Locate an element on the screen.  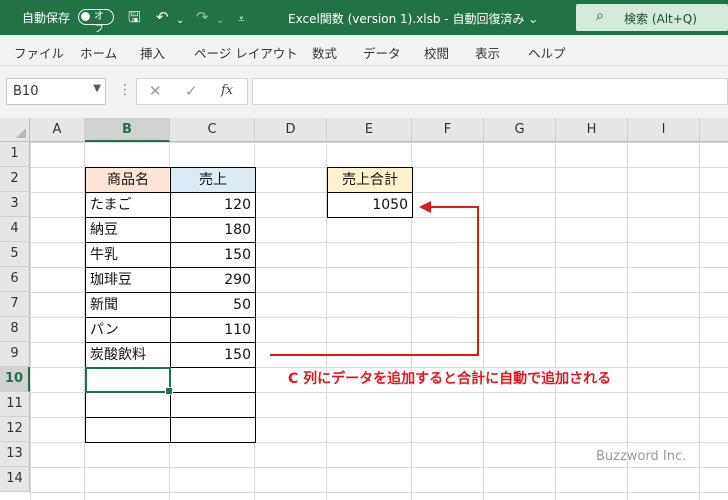
annotation-text: C 列にデータを追加すると合計に自動で追加される is located at coordinates (450, 379).